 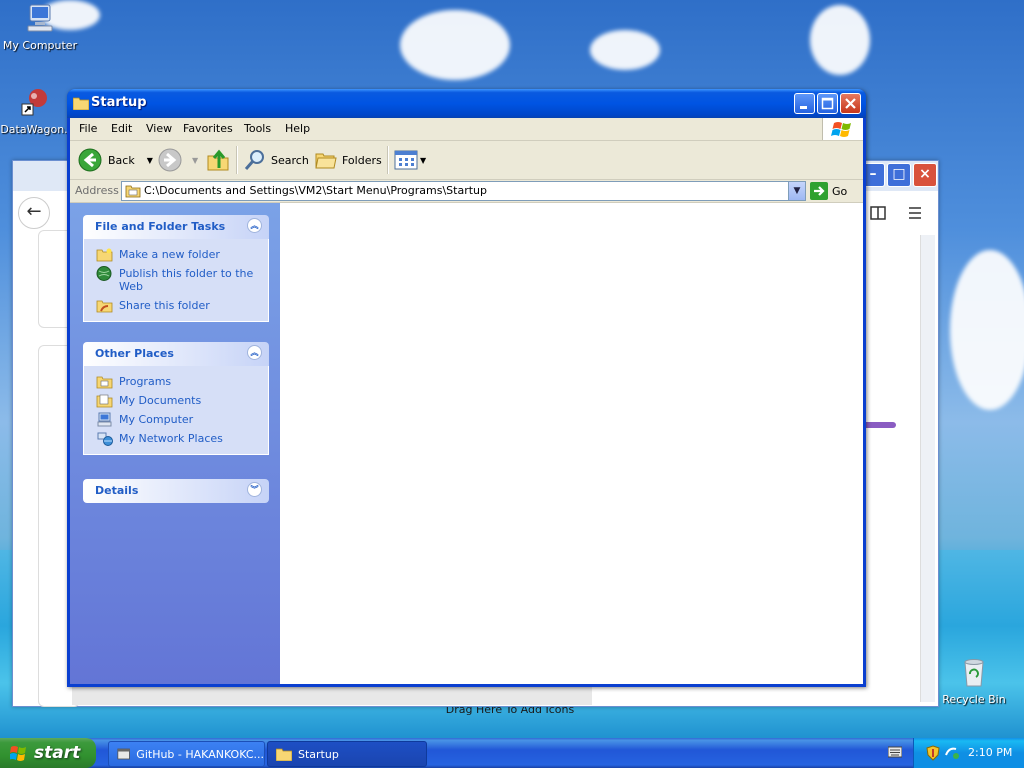 I want to click on desktop-icon-label: Recycle Bin, so click(x=974, y=699).